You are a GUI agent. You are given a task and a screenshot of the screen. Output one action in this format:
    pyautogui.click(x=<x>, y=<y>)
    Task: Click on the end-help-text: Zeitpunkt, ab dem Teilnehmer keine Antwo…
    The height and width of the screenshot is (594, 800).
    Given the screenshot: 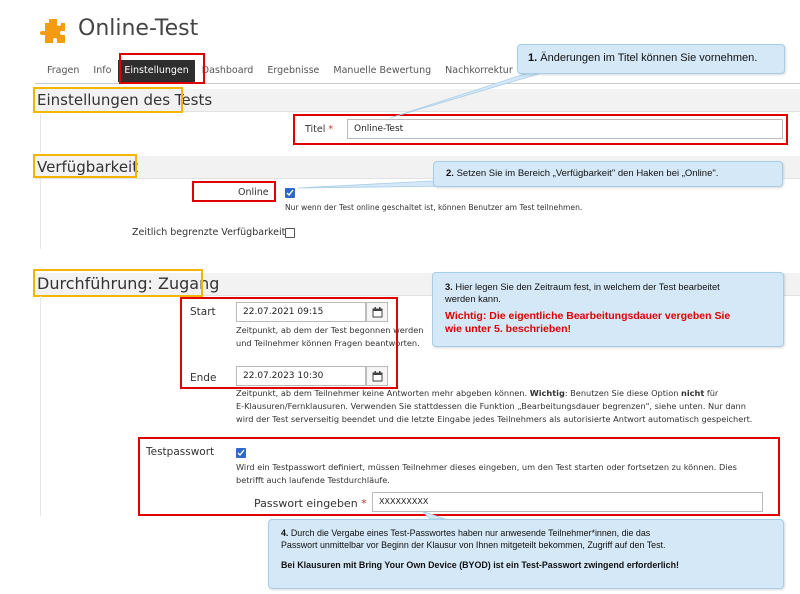 What is the action you would take?
    pyautogui.click(x=494, y=406)
    